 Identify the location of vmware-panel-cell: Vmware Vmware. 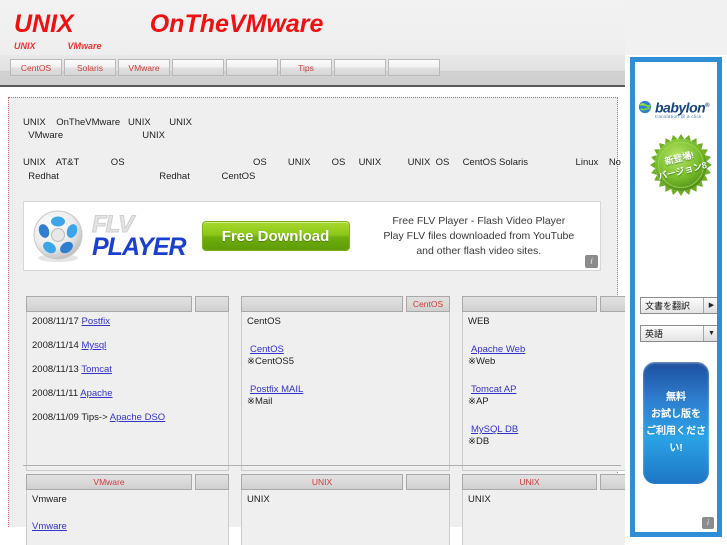
(127, 517).